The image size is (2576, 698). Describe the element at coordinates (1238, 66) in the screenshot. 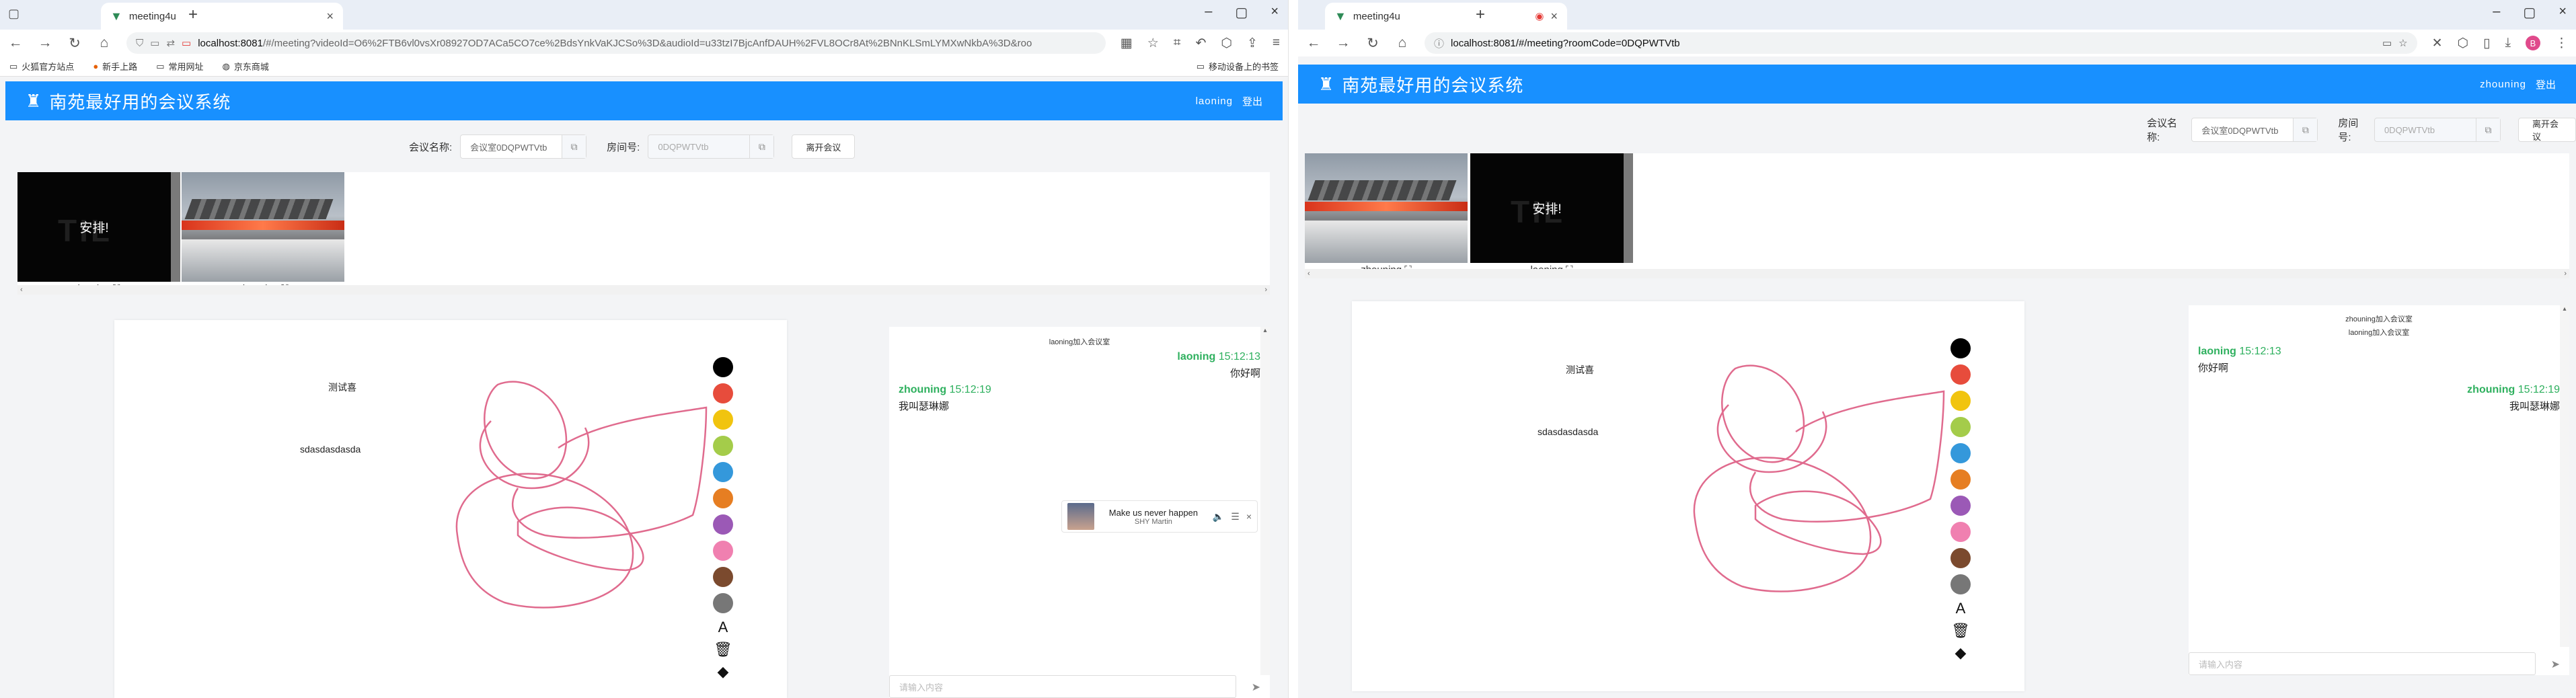

I see `mobile-bookmarks: ▭ 移动设备上的书签` at that location.